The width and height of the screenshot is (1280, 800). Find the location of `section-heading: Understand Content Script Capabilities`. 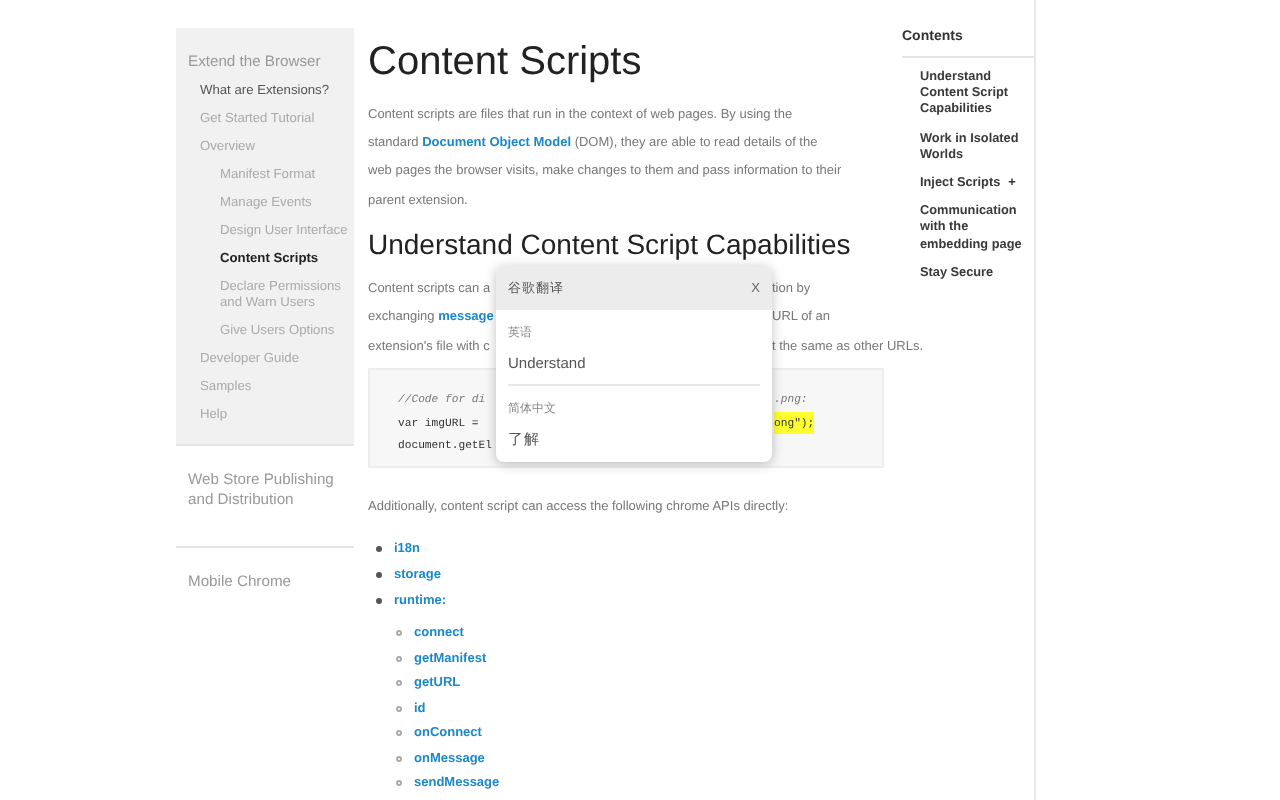

section-heading: Understand Content Script Capabilities is located at coordinates (610, 244).